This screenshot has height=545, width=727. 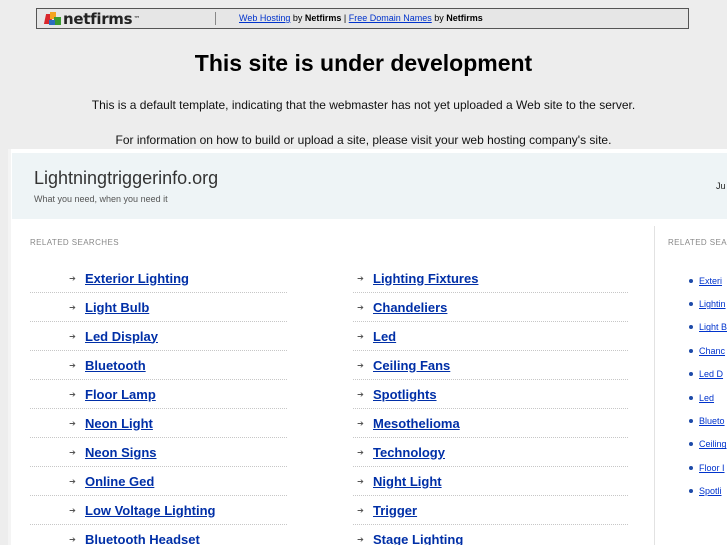 I want to click on related-link: Floor Lamp, so click(x=120, y=394).